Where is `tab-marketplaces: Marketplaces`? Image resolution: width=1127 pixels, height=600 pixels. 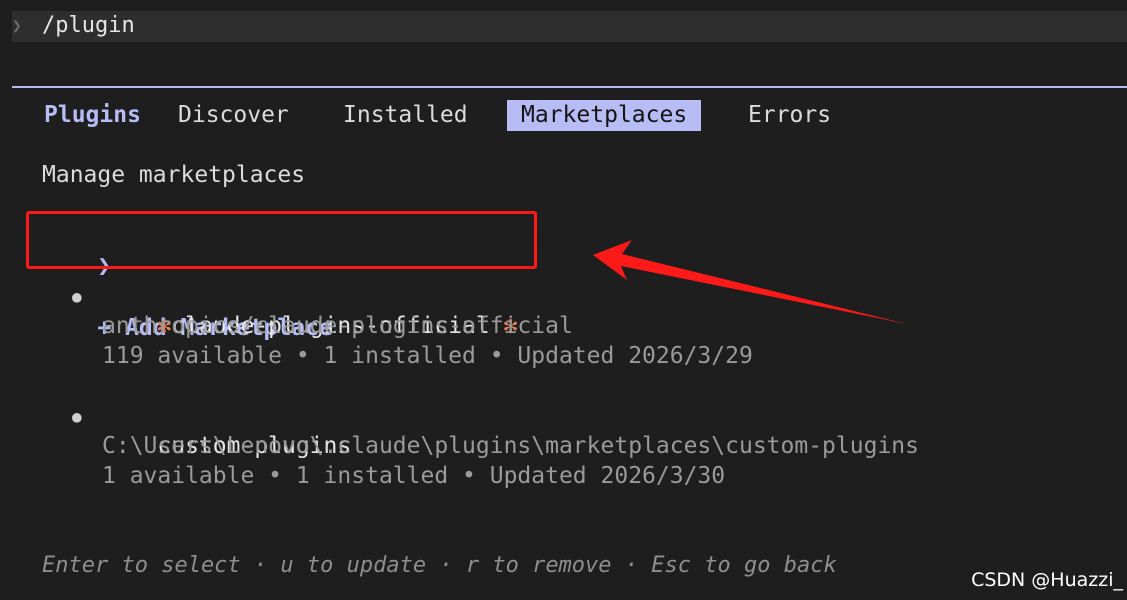 tab-marketplaces: Marketplaces is located at coordinates (604, 115).